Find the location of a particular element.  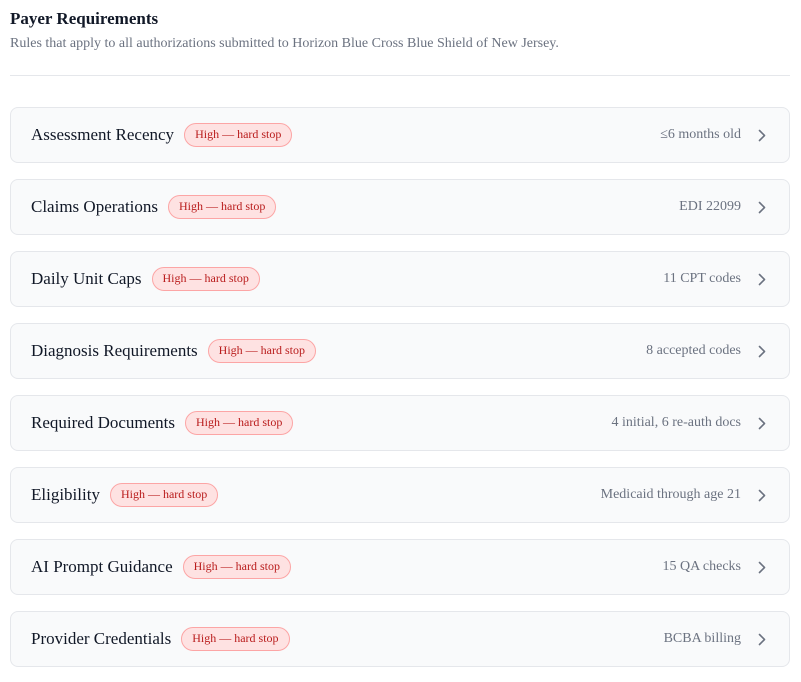

requirement-summary: 11 CPT codes is located at coordinates (702, 278).